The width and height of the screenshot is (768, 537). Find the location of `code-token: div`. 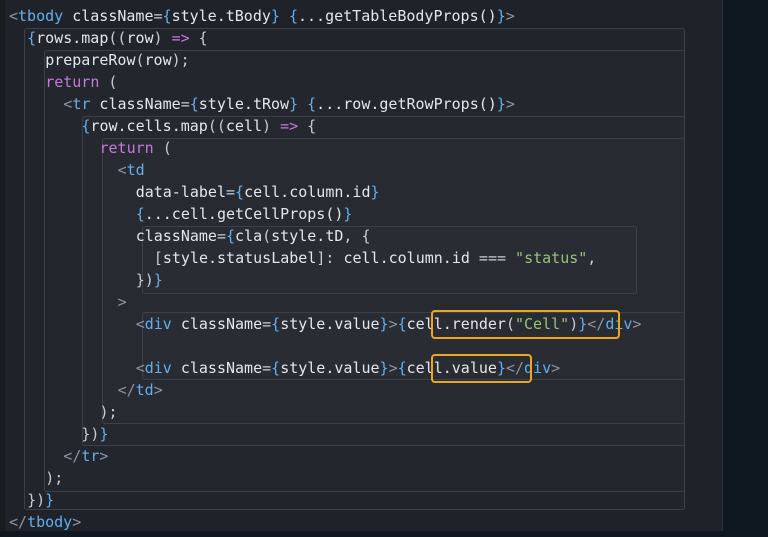

code-token: div is located at coordinates (158, 324).